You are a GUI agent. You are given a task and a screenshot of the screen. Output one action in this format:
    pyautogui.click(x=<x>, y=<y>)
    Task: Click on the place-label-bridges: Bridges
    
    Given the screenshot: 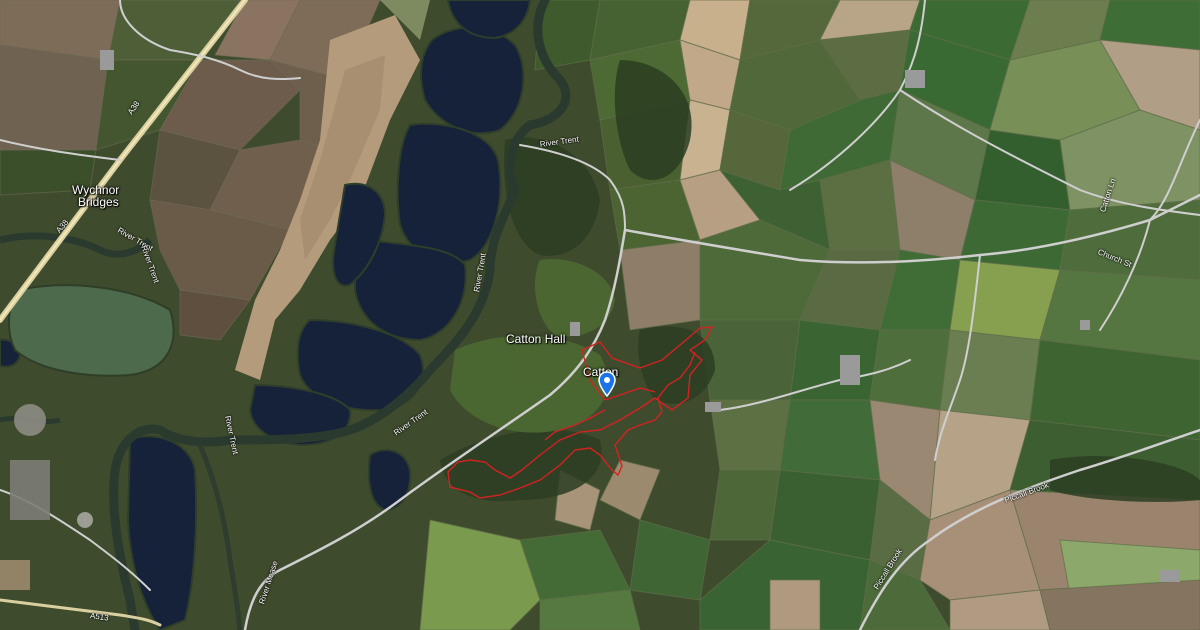 What is the action you would take?
    pyautogui.click(x=98, y=202)
    